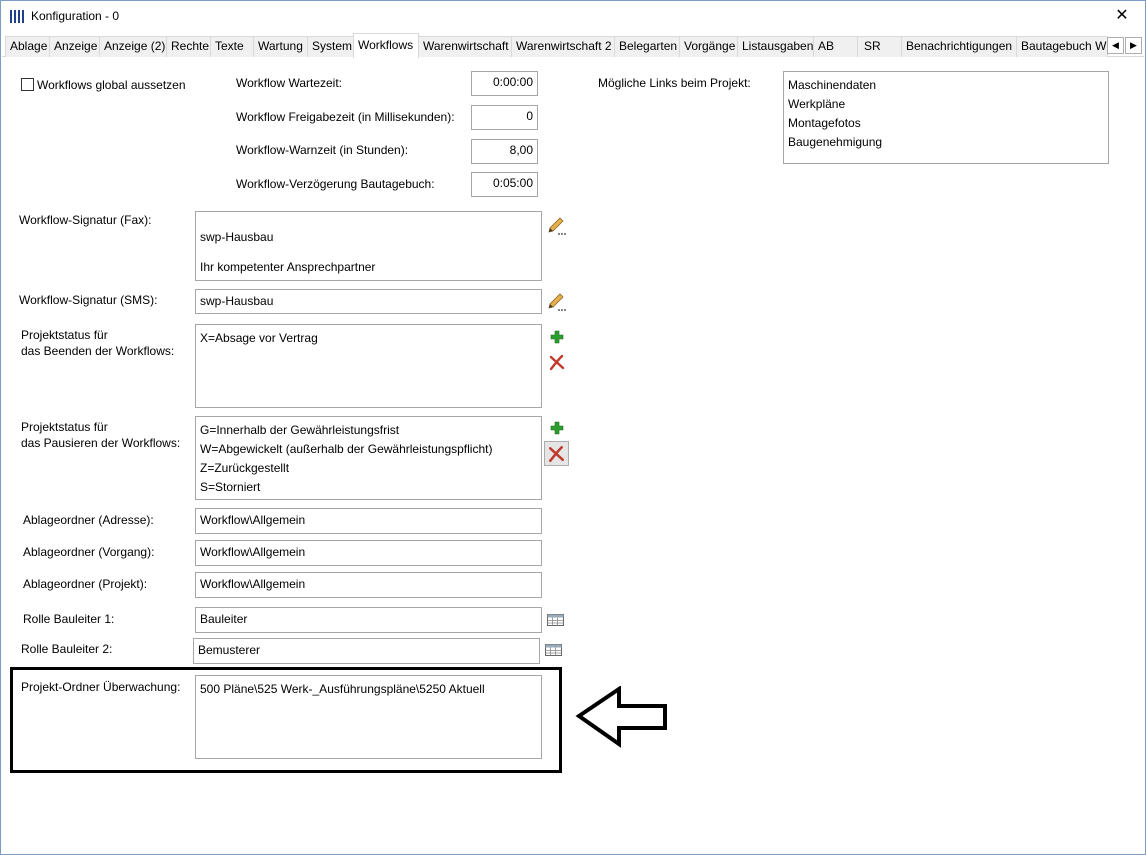 The height and width of the screenshot is (855, 1146). What do you see at coordinates (708, 46) in the screenshot?
I see `tab-vorgaenge: Vorgänge` at bounding box center [708, 46].